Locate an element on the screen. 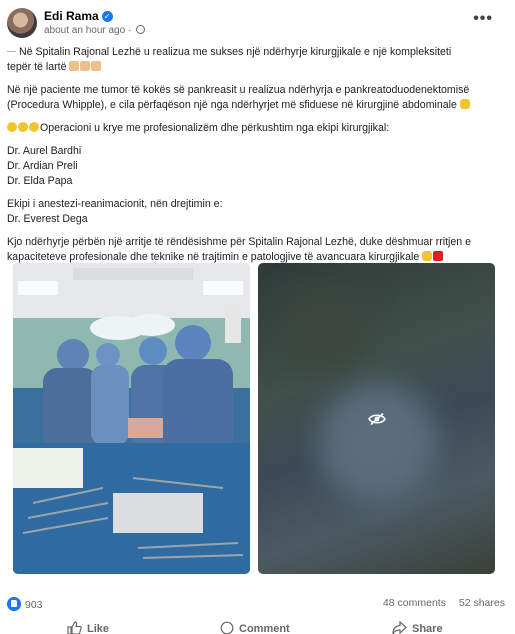 This screenshot has width=515, height=634. share-icon is located at coordinates (399, 627).